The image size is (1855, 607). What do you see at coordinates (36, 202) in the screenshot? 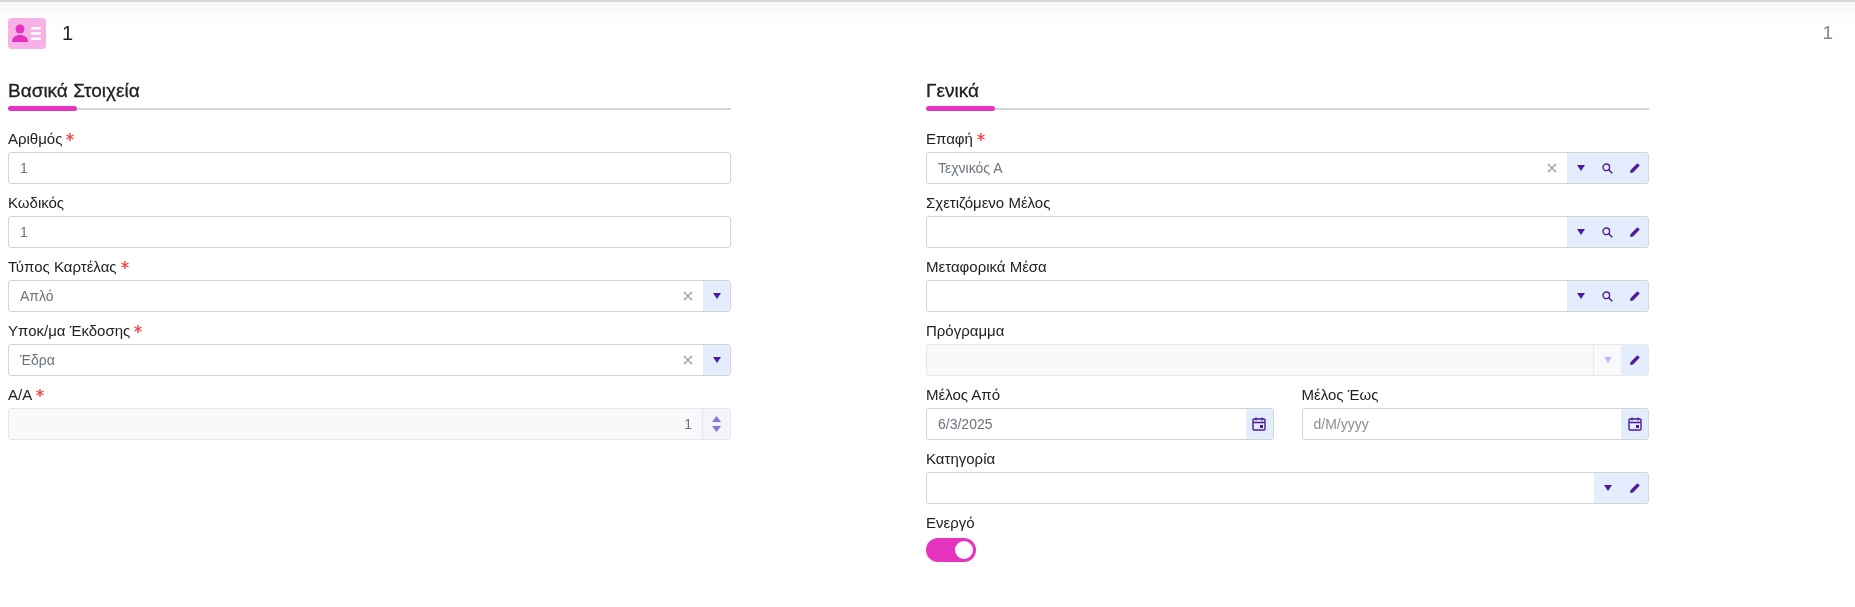
I see `field-label: Κωδικός` at bounding box center [36, 202].